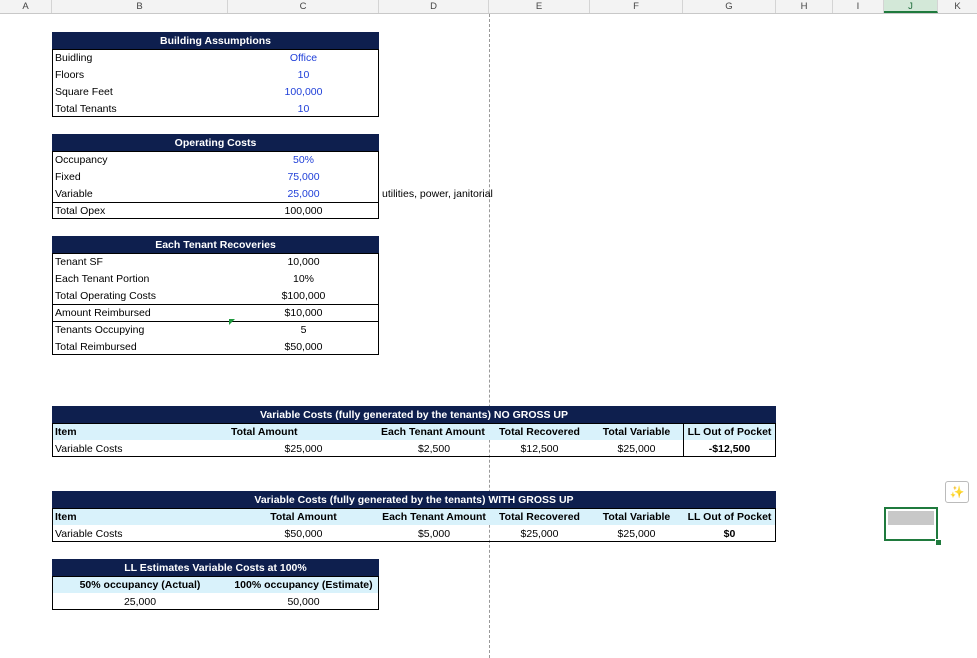  What do you see at coordinates (636, 534) in the screenshot?
I see `with-gross-up-total-variable: $25,000` at bounding box center [636, 534].